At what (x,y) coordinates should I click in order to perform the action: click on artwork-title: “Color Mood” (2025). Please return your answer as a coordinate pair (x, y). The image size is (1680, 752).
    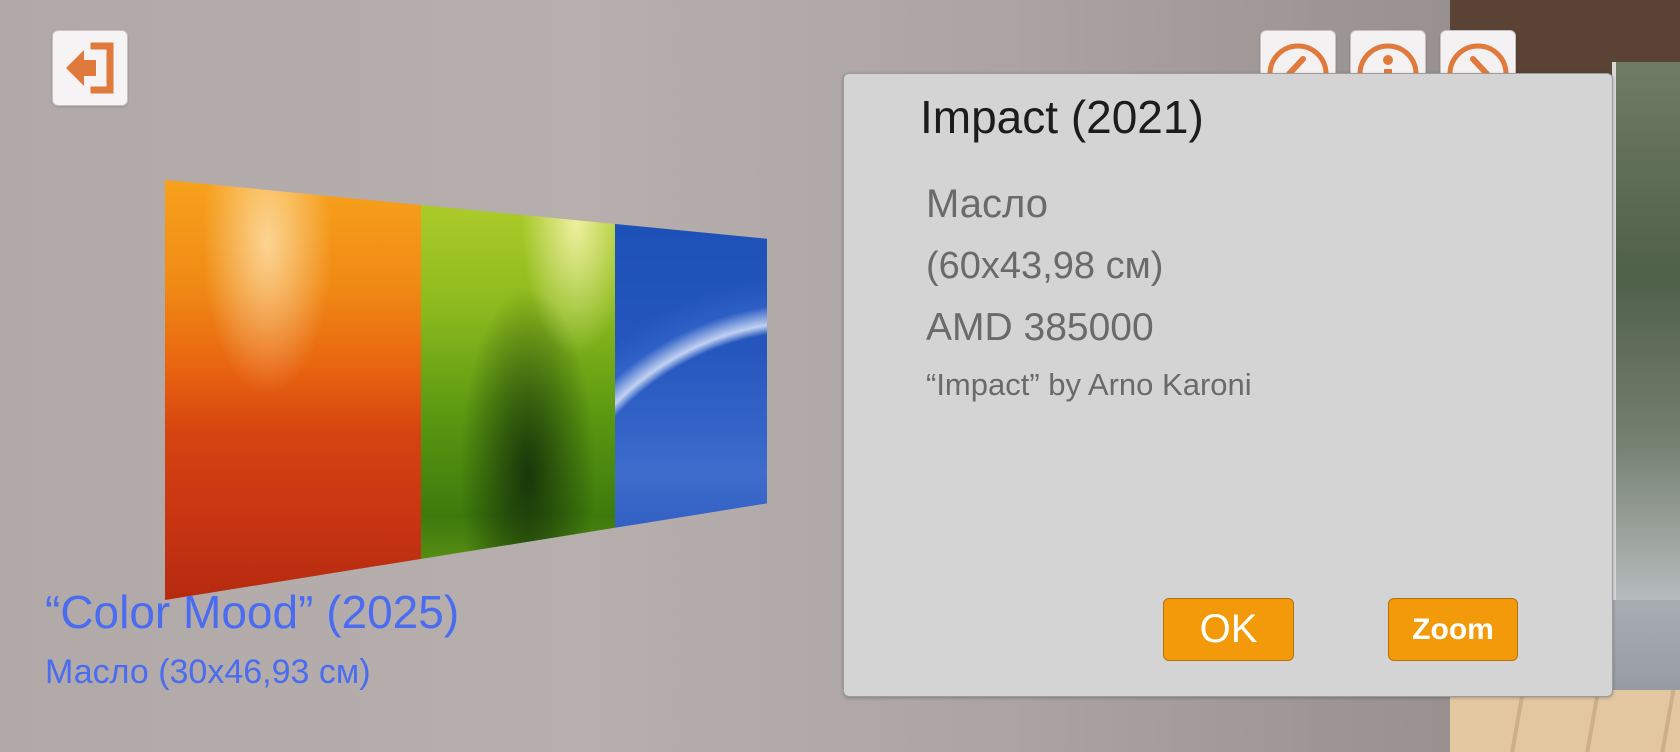
    Looking at the image, I should click on (252, 612).